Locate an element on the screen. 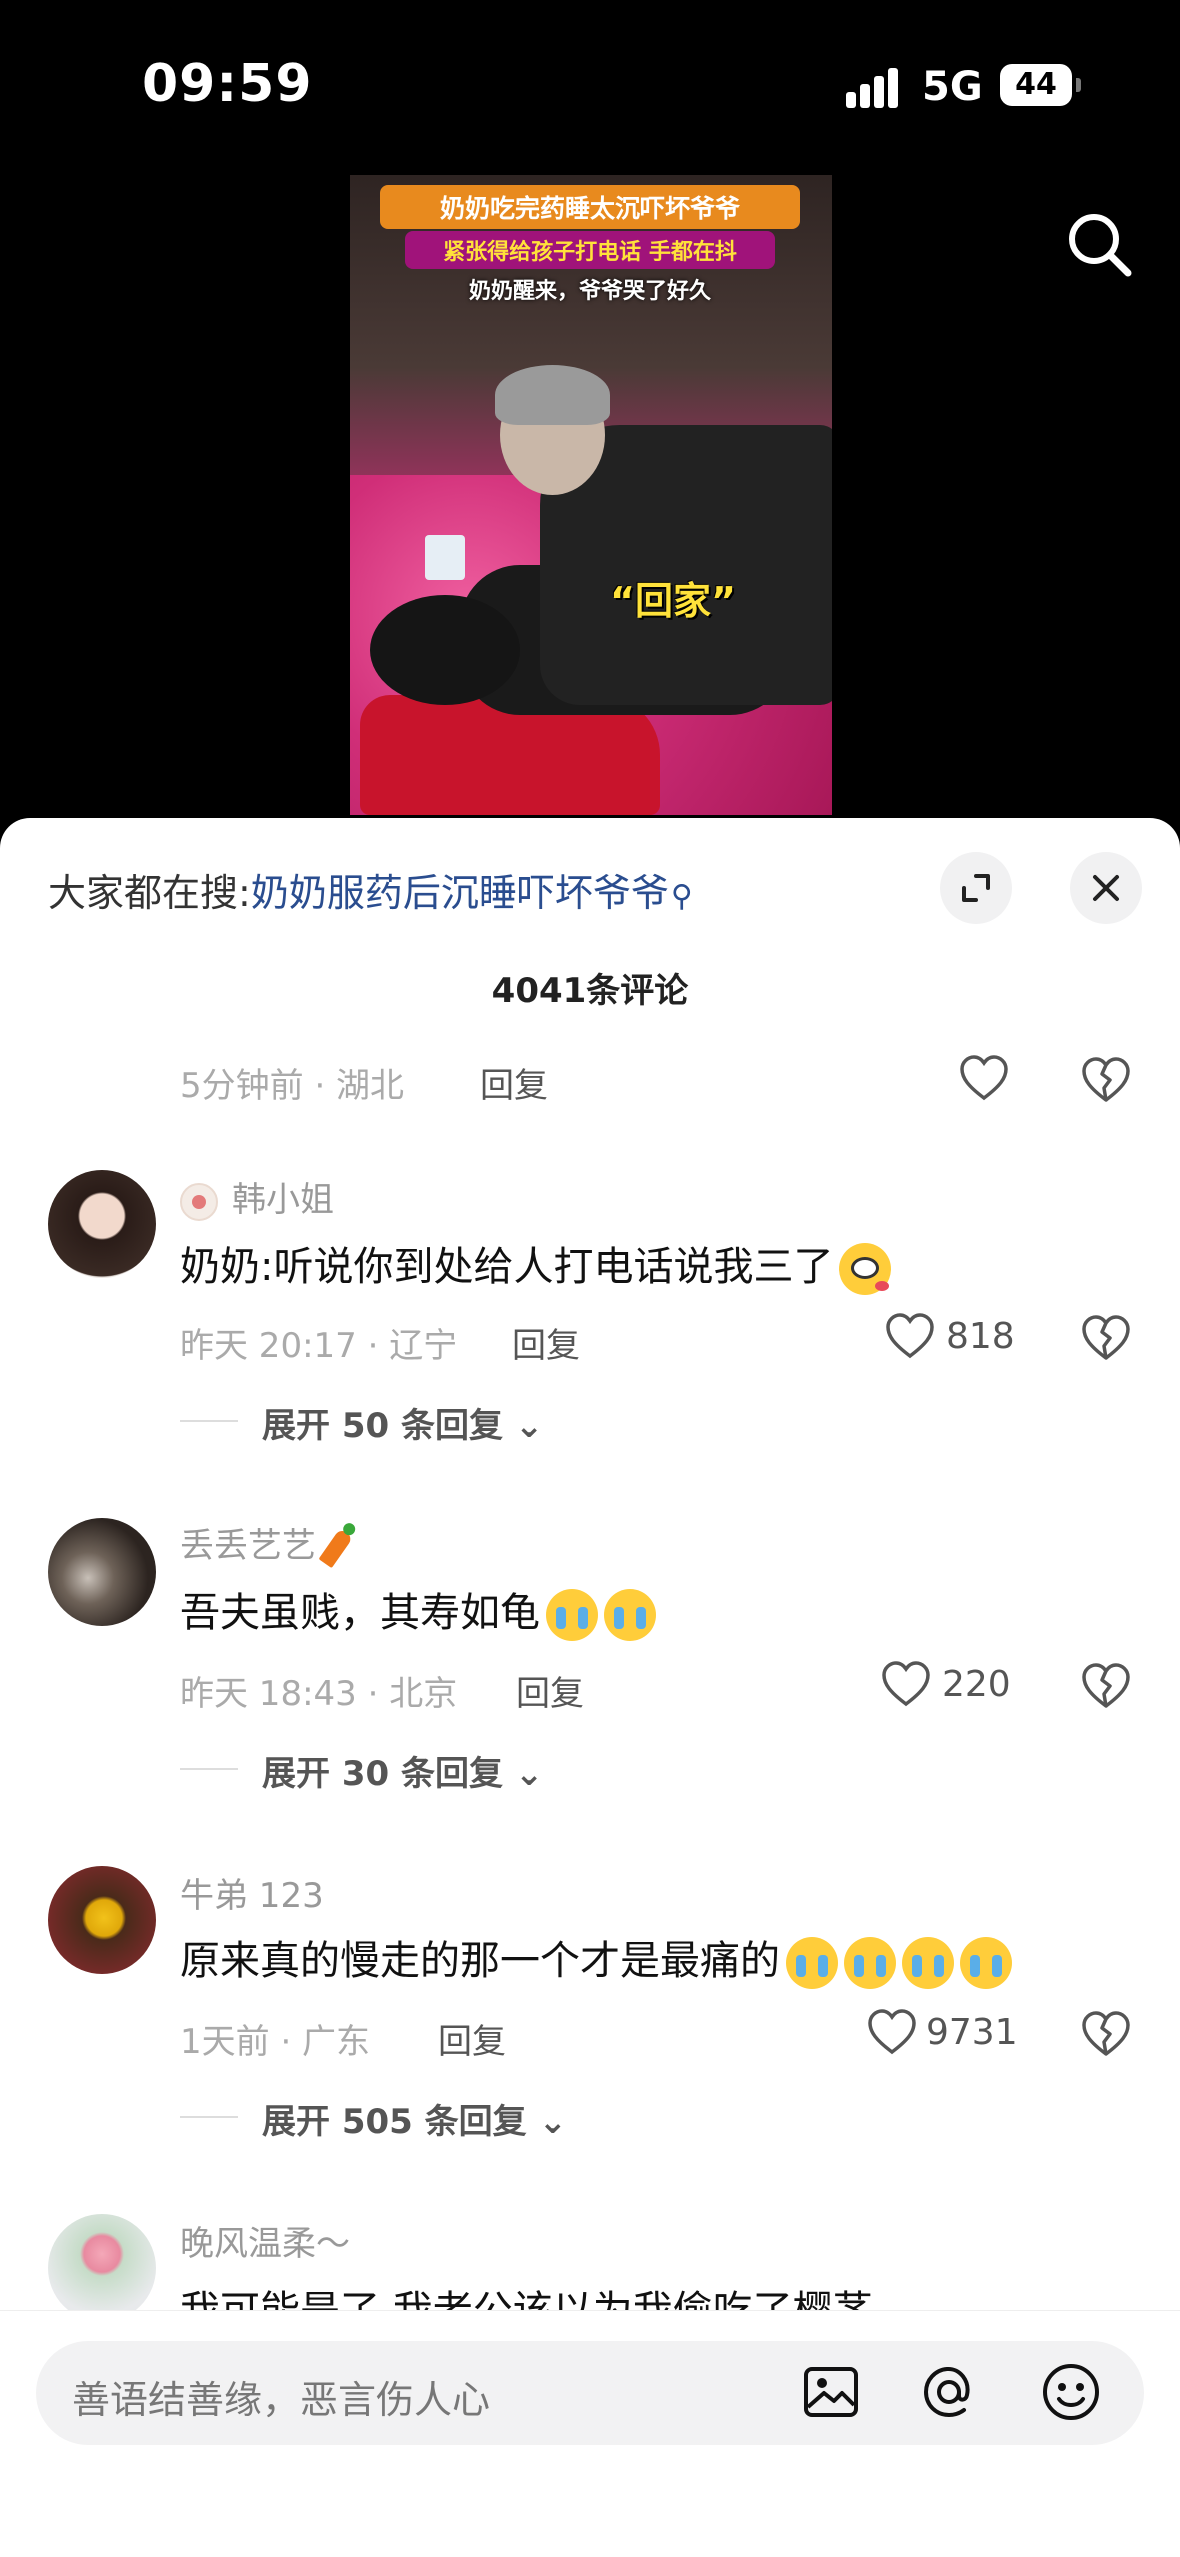  expand-replies-button: 展开 50 条回复 ⌄ is located at coordinates (402, 1422).